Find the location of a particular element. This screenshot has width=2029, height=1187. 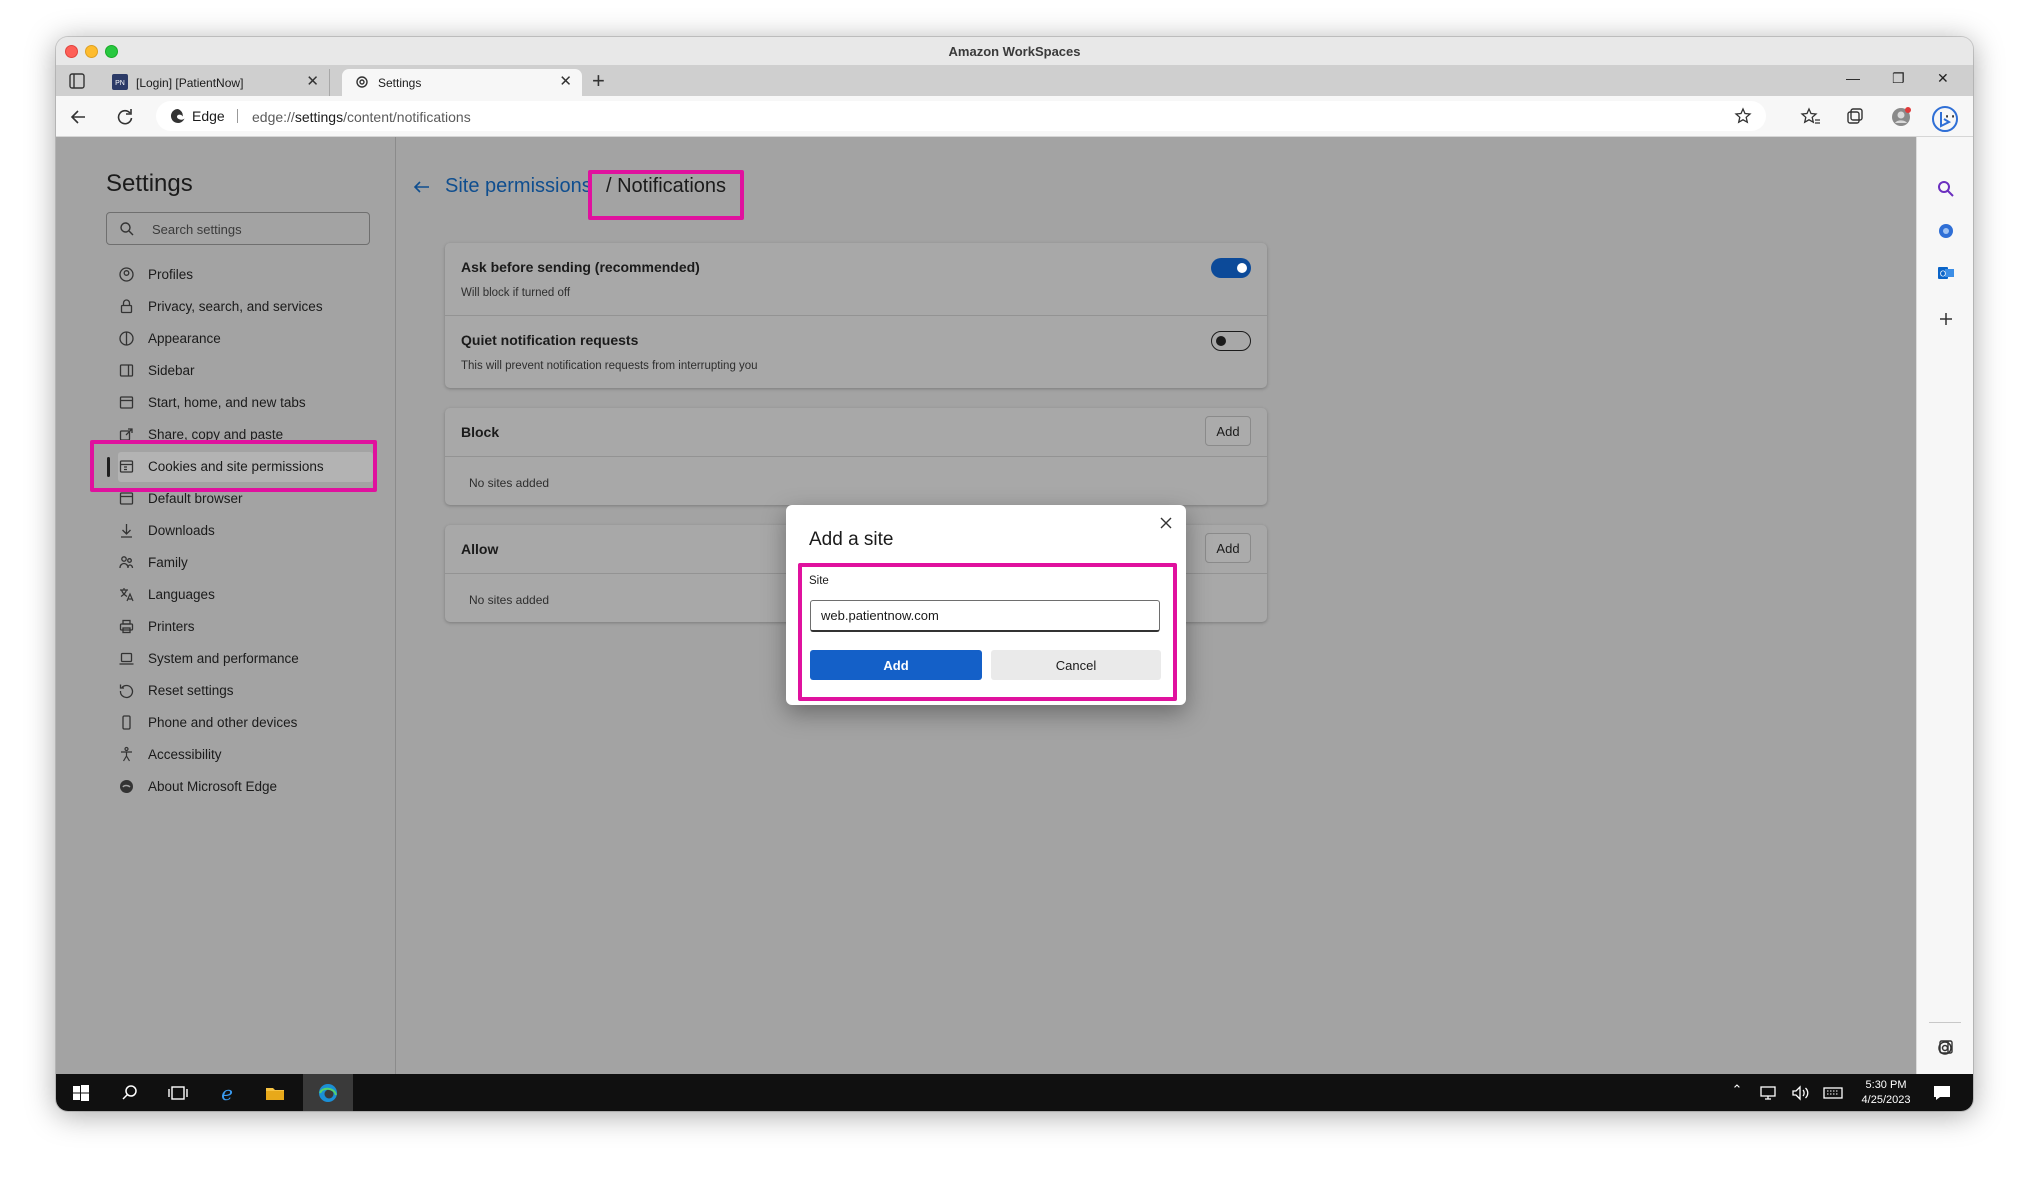

settings-title: Settings is located at coordinates (149, 183).